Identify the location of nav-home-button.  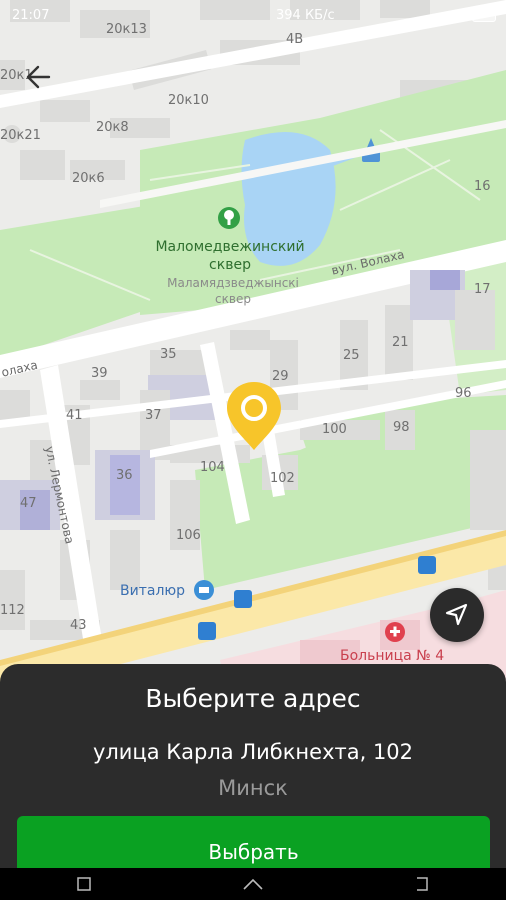
(253, 884).